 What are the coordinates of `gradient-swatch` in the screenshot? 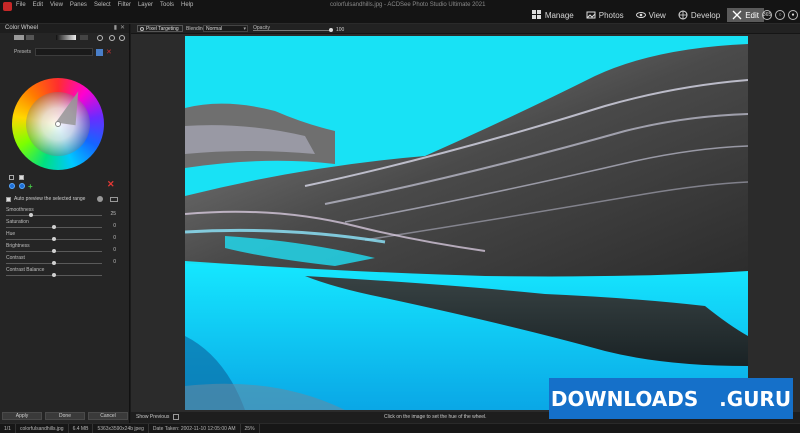 It's located at (66, 37).